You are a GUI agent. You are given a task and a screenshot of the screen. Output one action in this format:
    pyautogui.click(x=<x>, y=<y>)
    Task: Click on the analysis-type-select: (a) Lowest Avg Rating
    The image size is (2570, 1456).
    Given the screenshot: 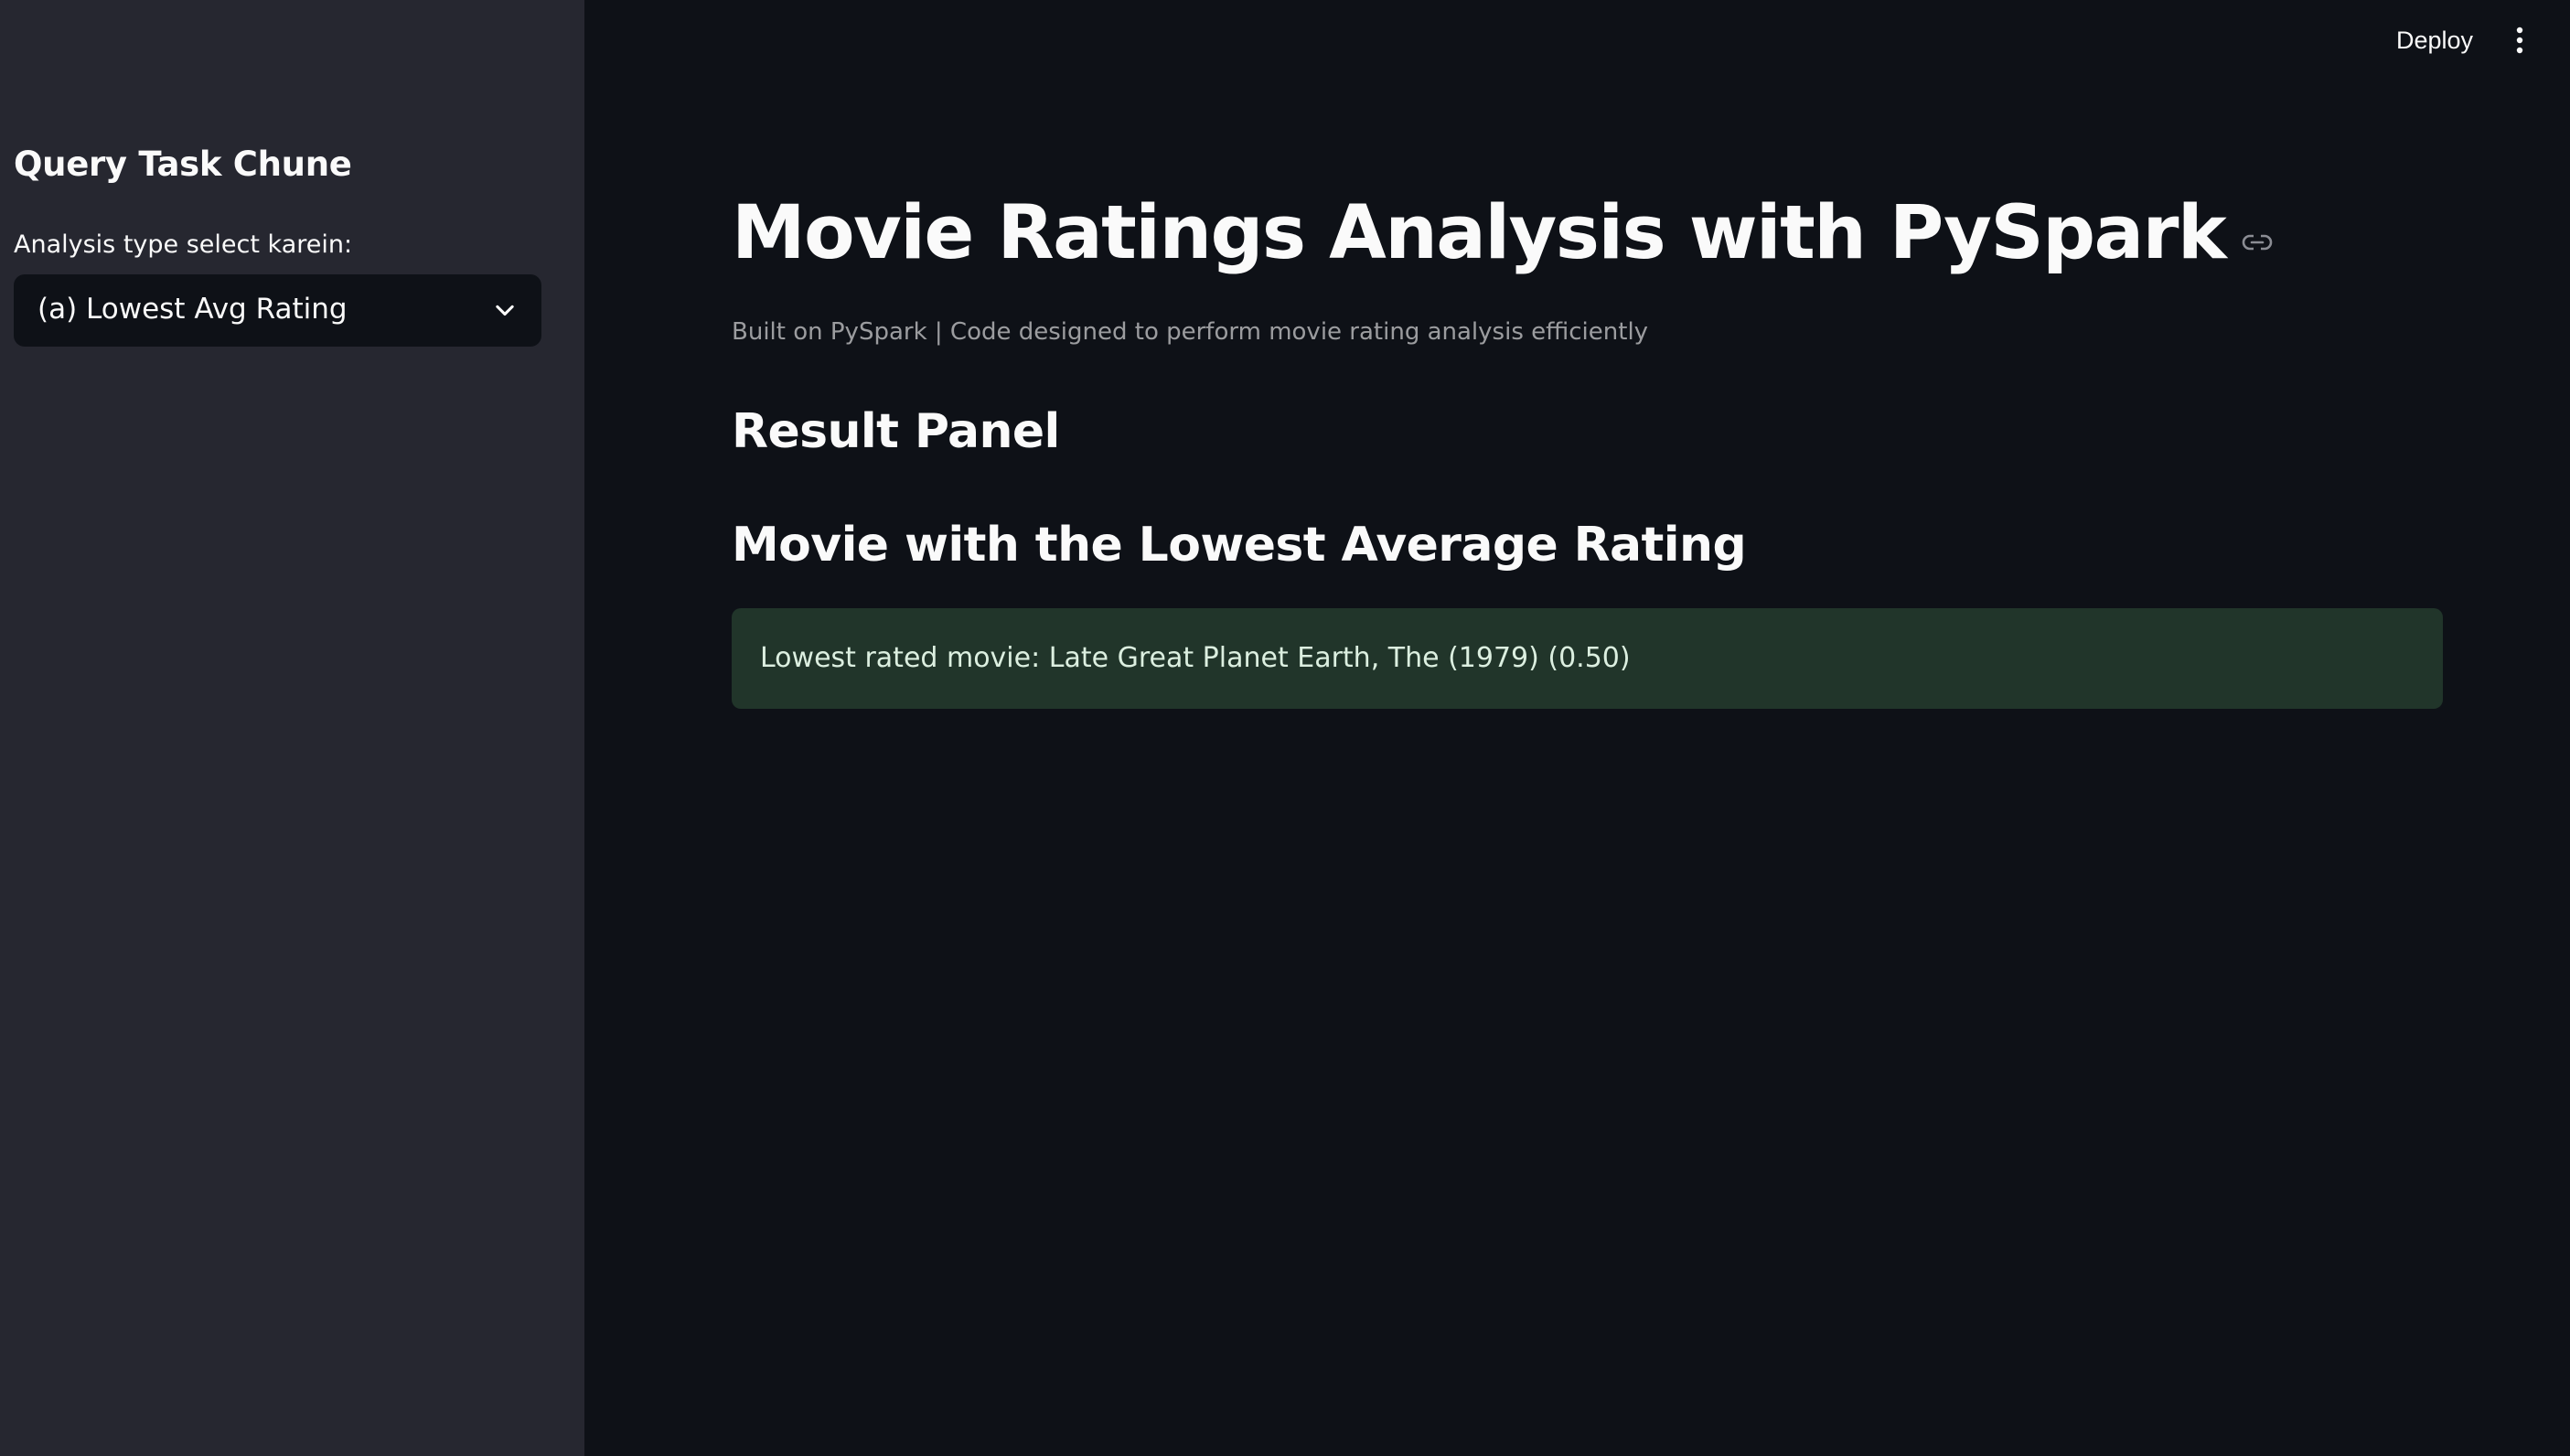 What is the action you would take?
    pyautogui.click(x=277, y=310)
    